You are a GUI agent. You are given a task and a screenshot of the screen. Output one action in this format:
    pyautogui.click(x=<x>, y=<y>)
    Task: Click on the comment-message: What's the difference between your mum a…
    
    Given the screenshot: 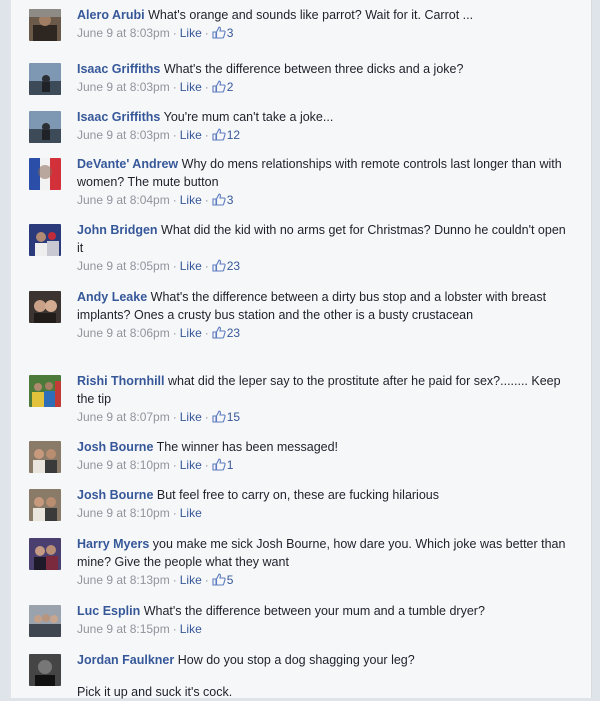 What is the action you would take?
    pyautogui.click(x=314, y=611)
    